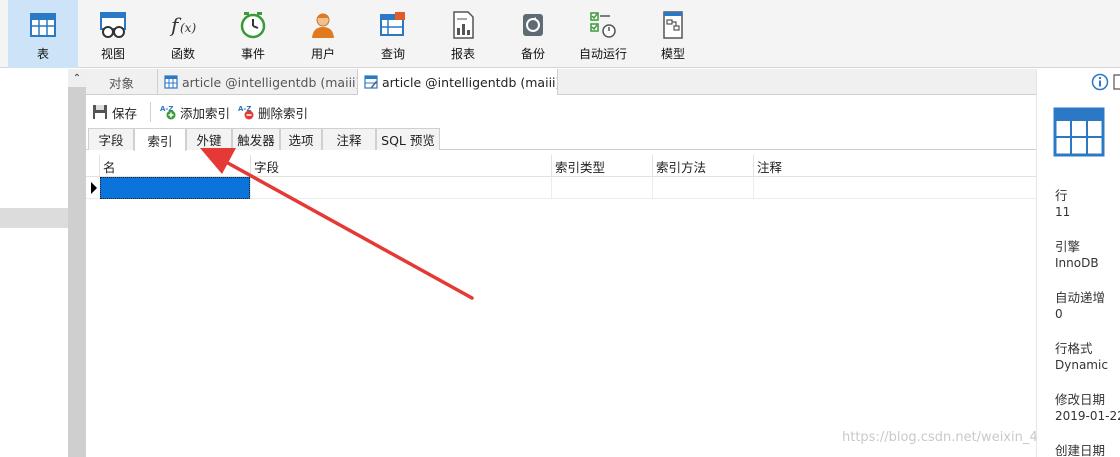 This screenshot has width=1120, height=457. Describe the element at coordinates (109, 167) in the screenshot. I see `column-header-name-label: 名` at that location.